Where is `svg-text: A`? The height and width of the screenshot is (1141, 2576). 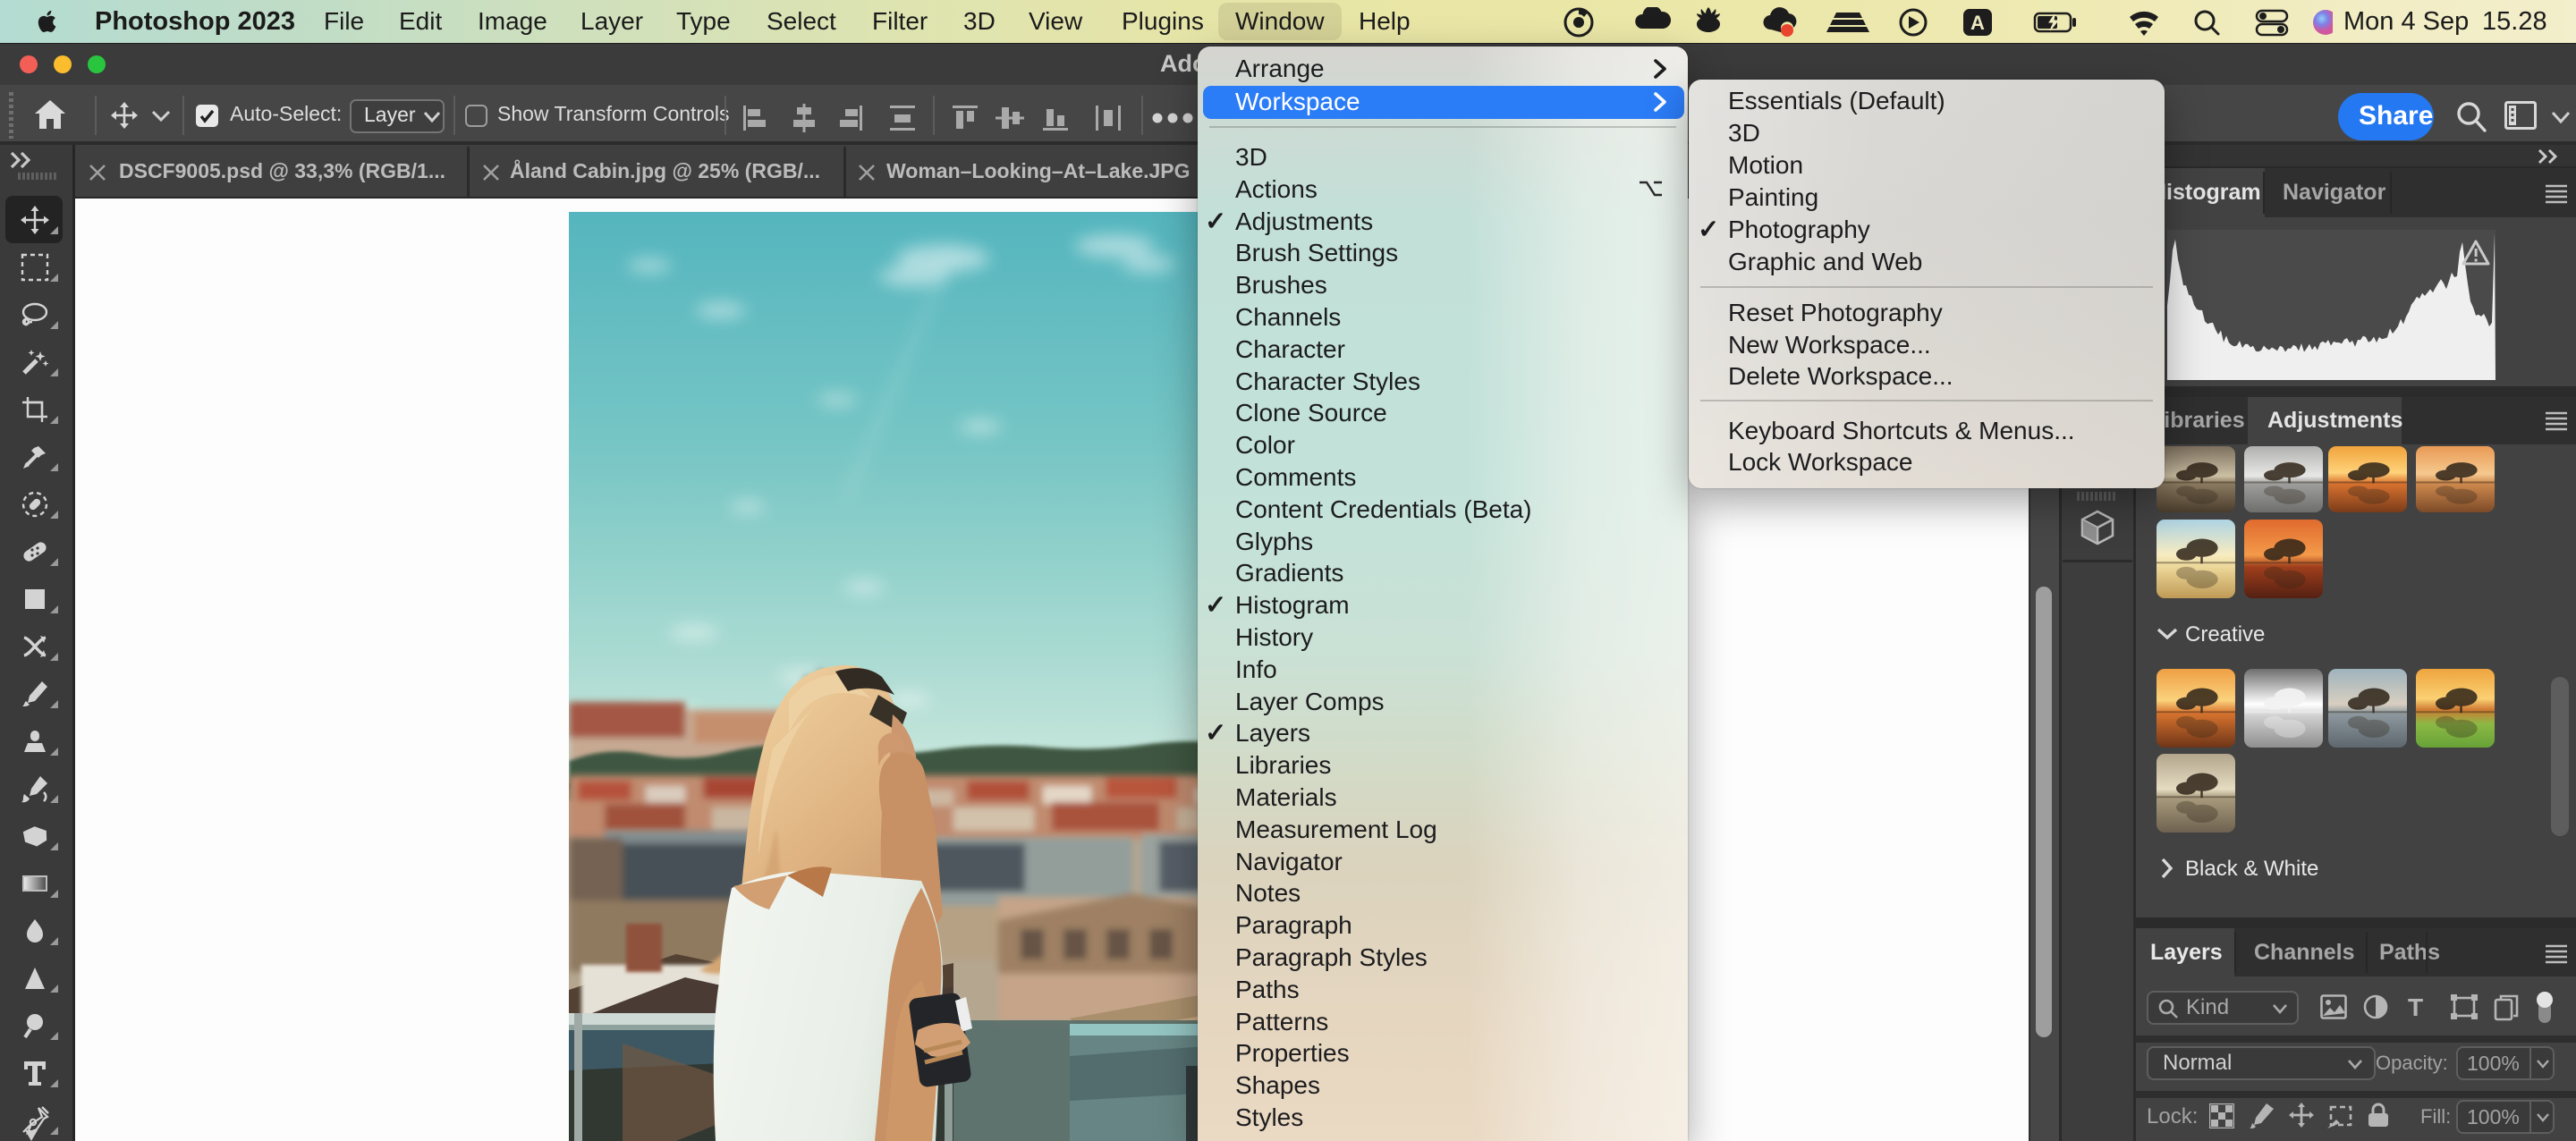 svg-text: A is located at coordinates (1977, 23).